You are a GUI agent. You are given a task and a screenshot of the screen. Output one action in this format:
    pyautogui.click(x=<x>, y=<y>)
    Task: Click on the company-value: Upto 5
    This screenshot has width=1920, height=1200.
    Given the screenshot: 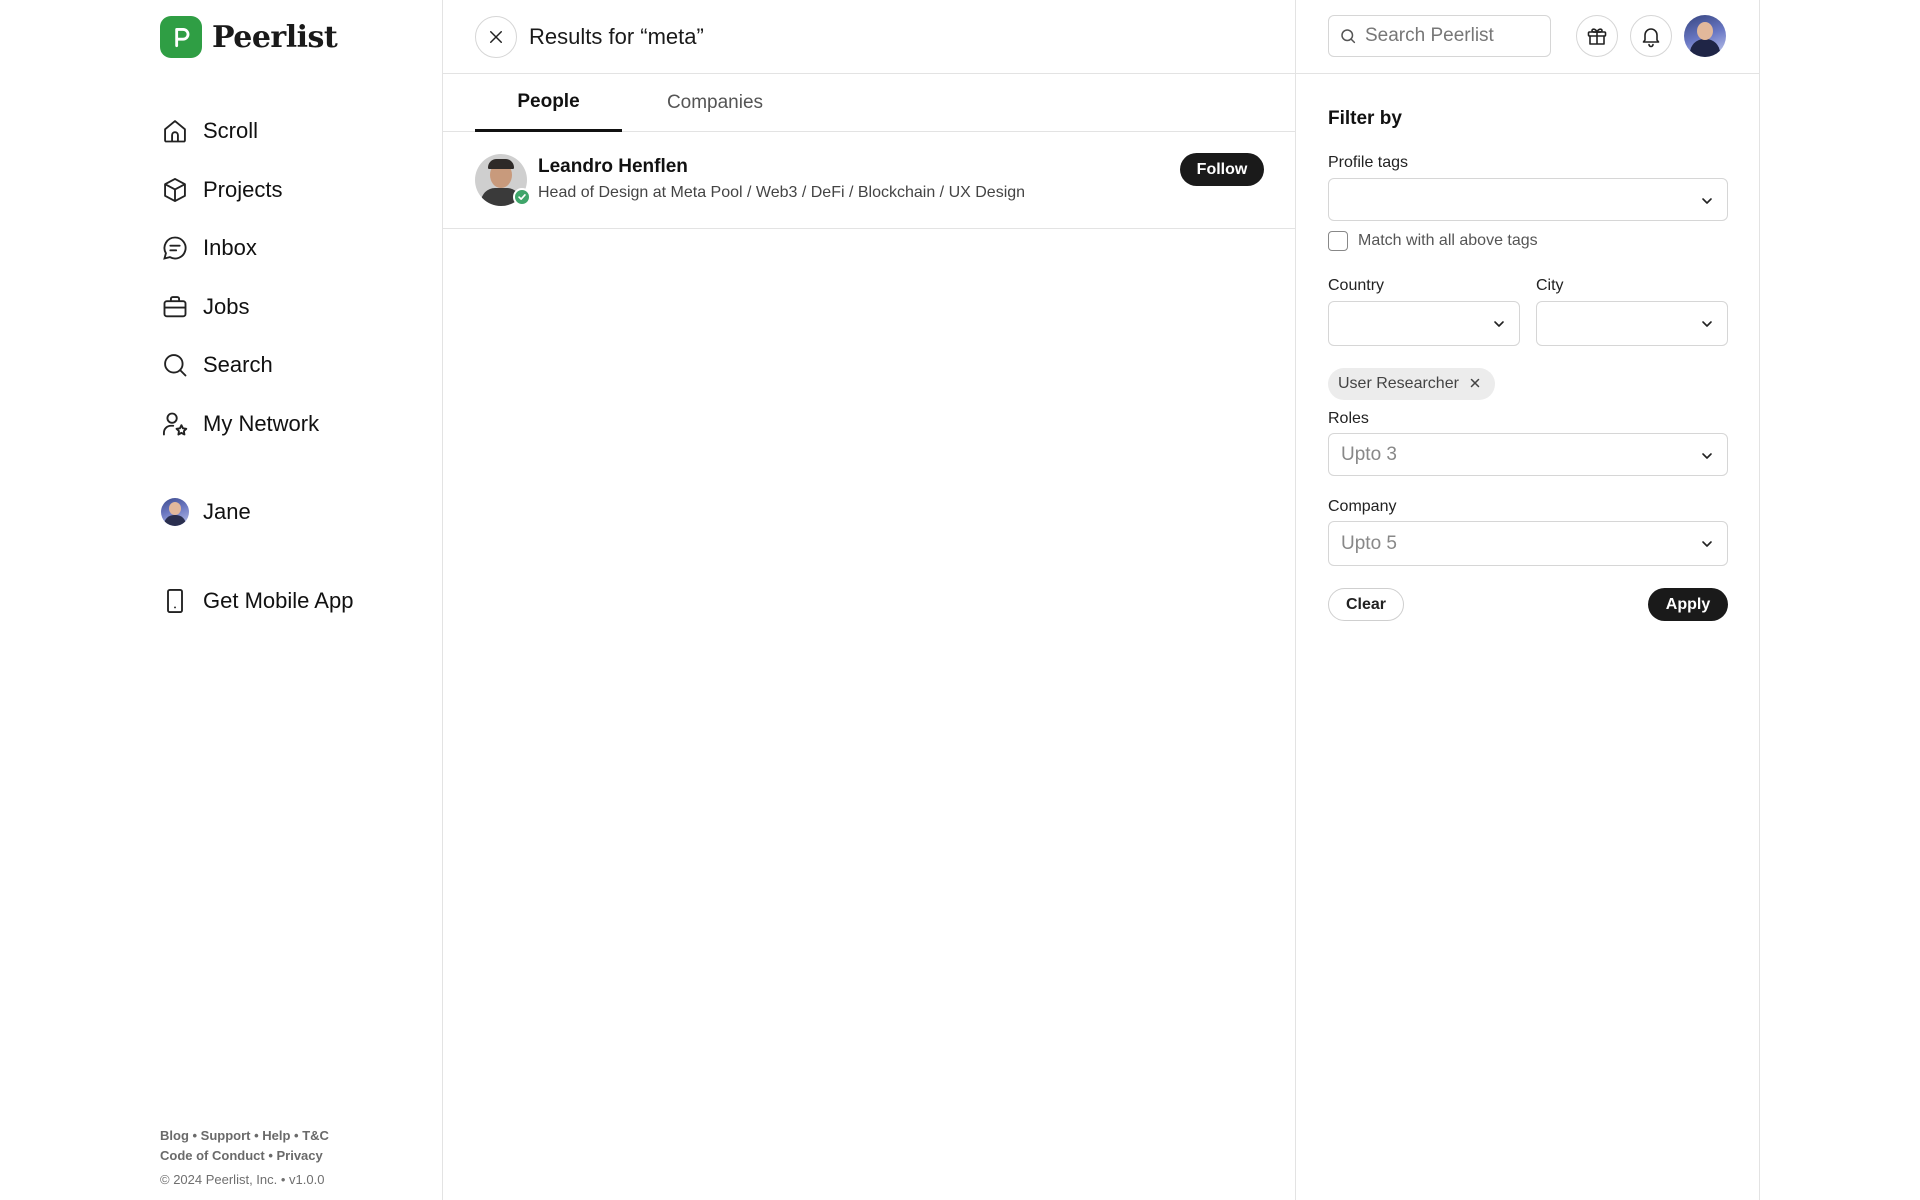 What is the action you would take?
    pyautogui.click(x=1369, y=543)
    